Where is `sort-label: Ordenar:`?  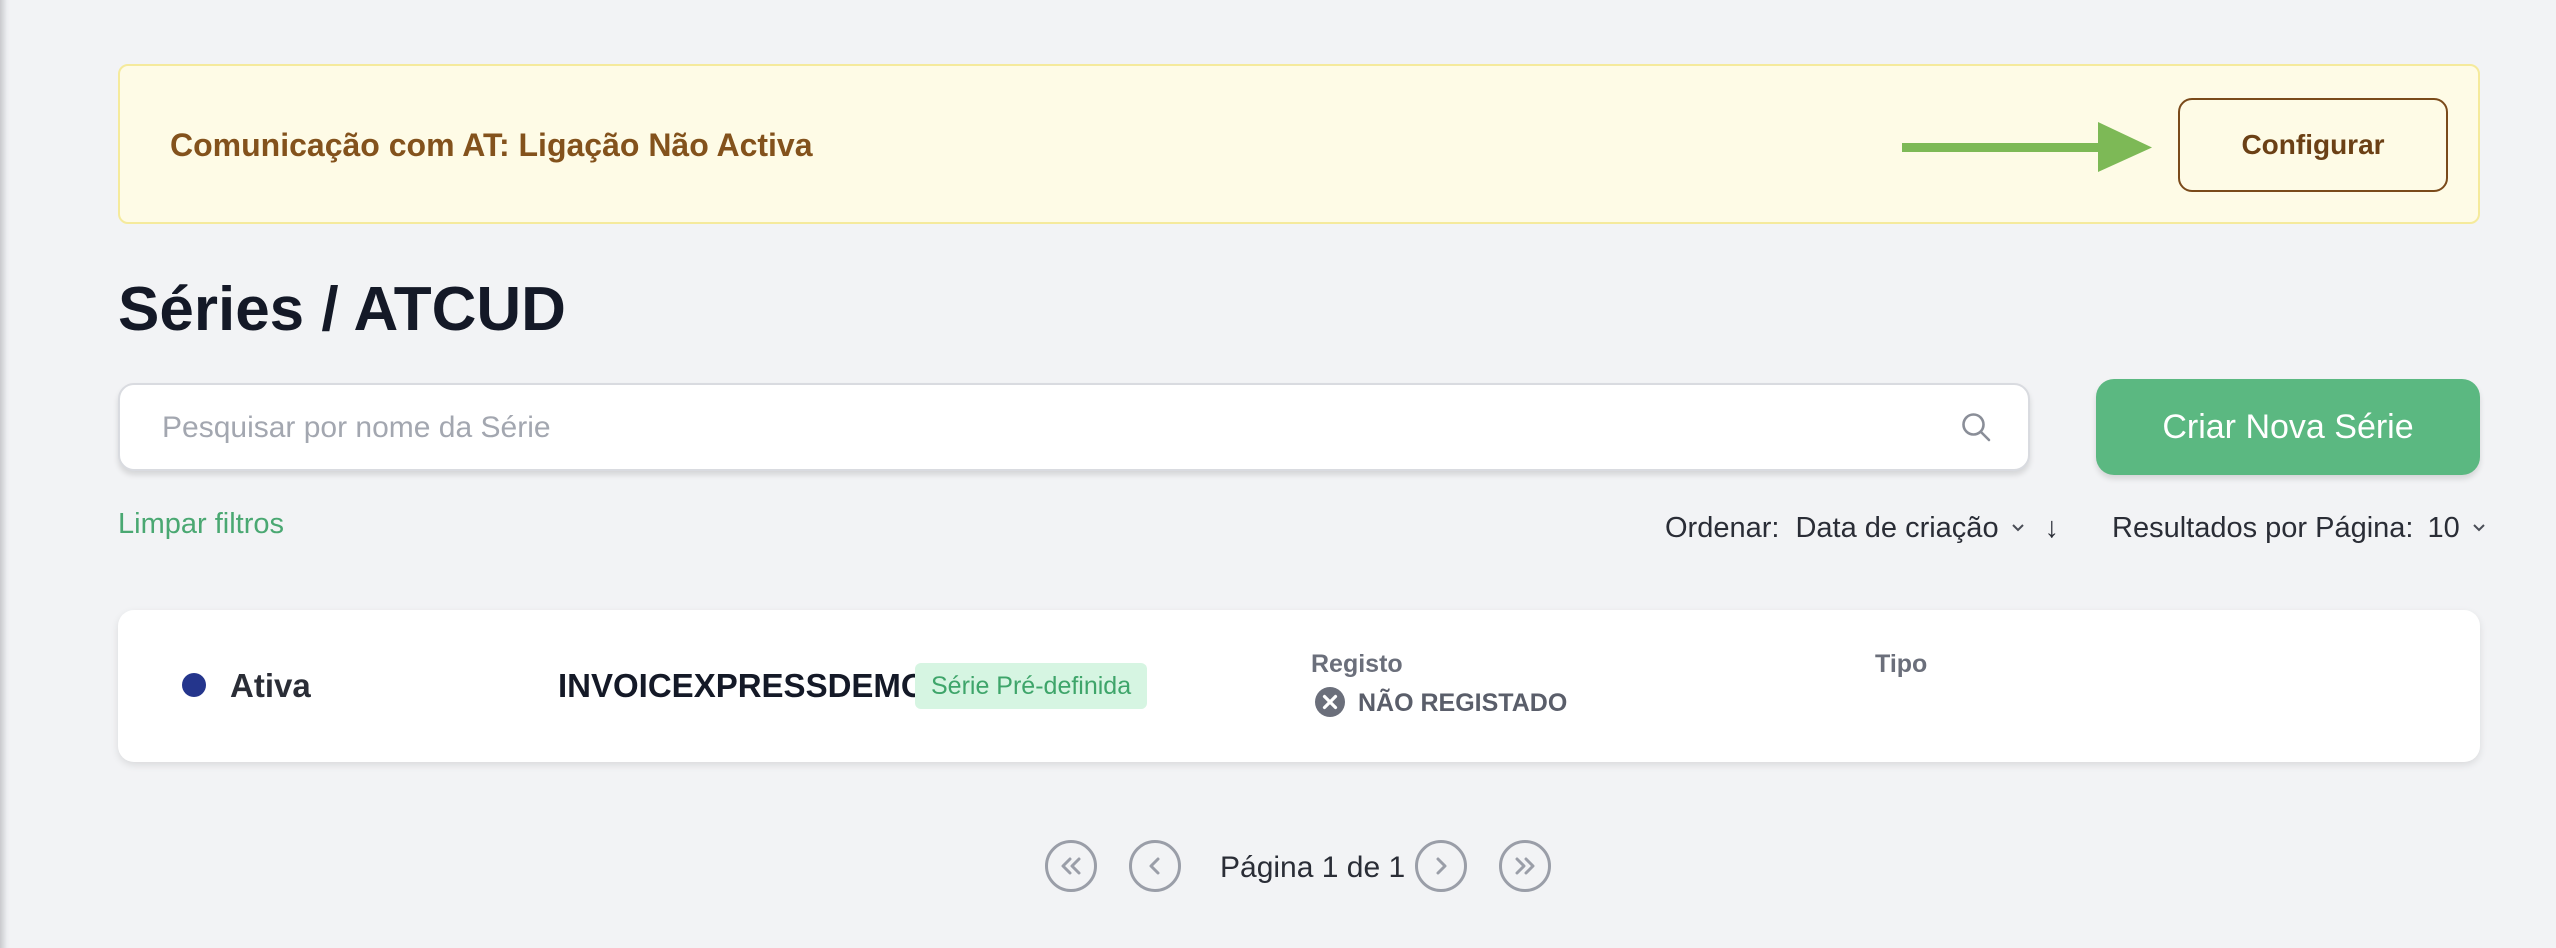 sort-label: Ordenar: is located at coordinates (1722, 527).